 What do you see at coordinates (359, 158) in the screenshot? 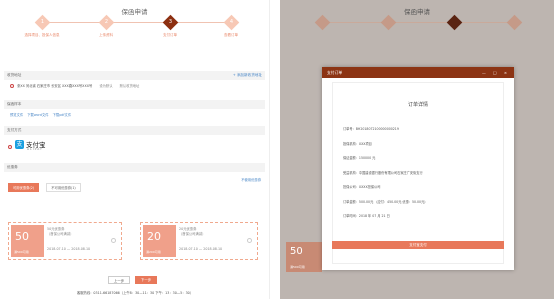
I see `guarantee-amount: 保证金额：150000 元` at bounding box center [359, 158].